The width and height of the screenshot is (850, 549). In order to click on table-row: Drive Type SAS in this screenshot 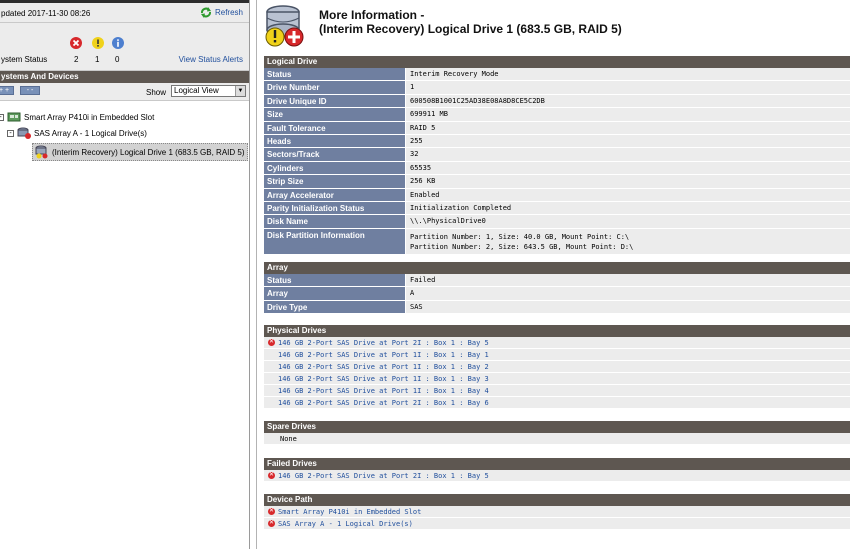, I will do `click(557, 307)`.